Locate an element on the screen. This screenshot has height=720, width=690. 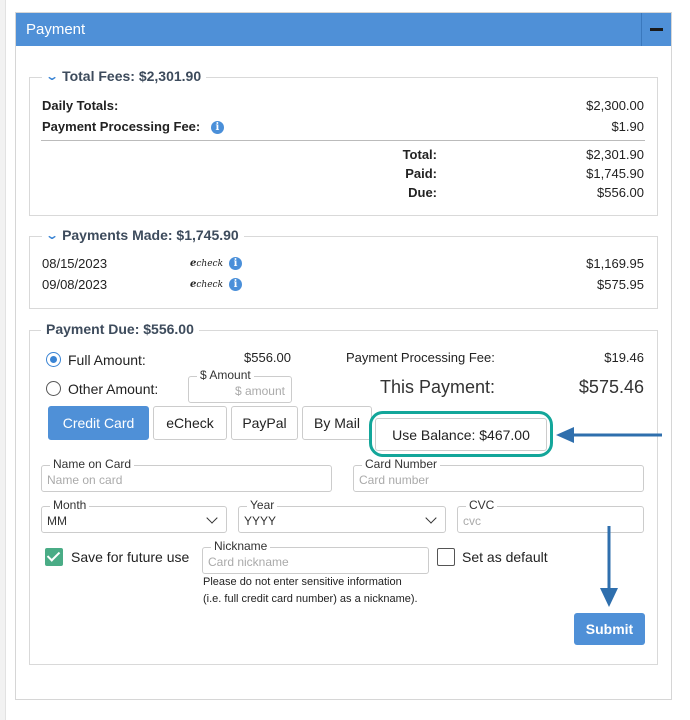
processing-fee-value: $1.90 is located at coordinates (627, 126).